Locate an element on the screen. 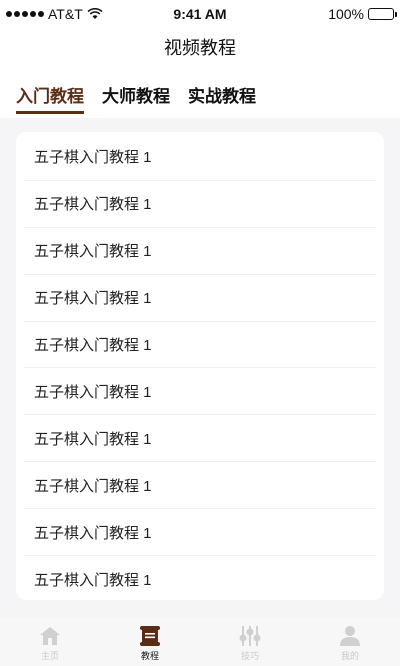  sliders-icon is located at coordinates (250, 636).